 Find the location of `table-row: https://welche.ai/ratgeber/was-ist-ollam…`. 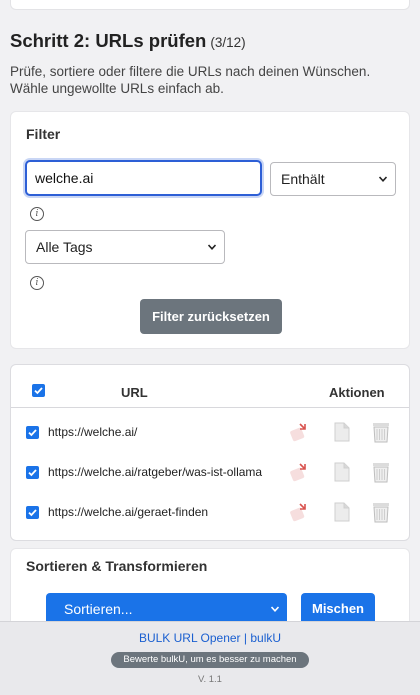

table-row: https://welche.ai/ratgeber/was-ist-ollam… is located at coordinates (210, 470).